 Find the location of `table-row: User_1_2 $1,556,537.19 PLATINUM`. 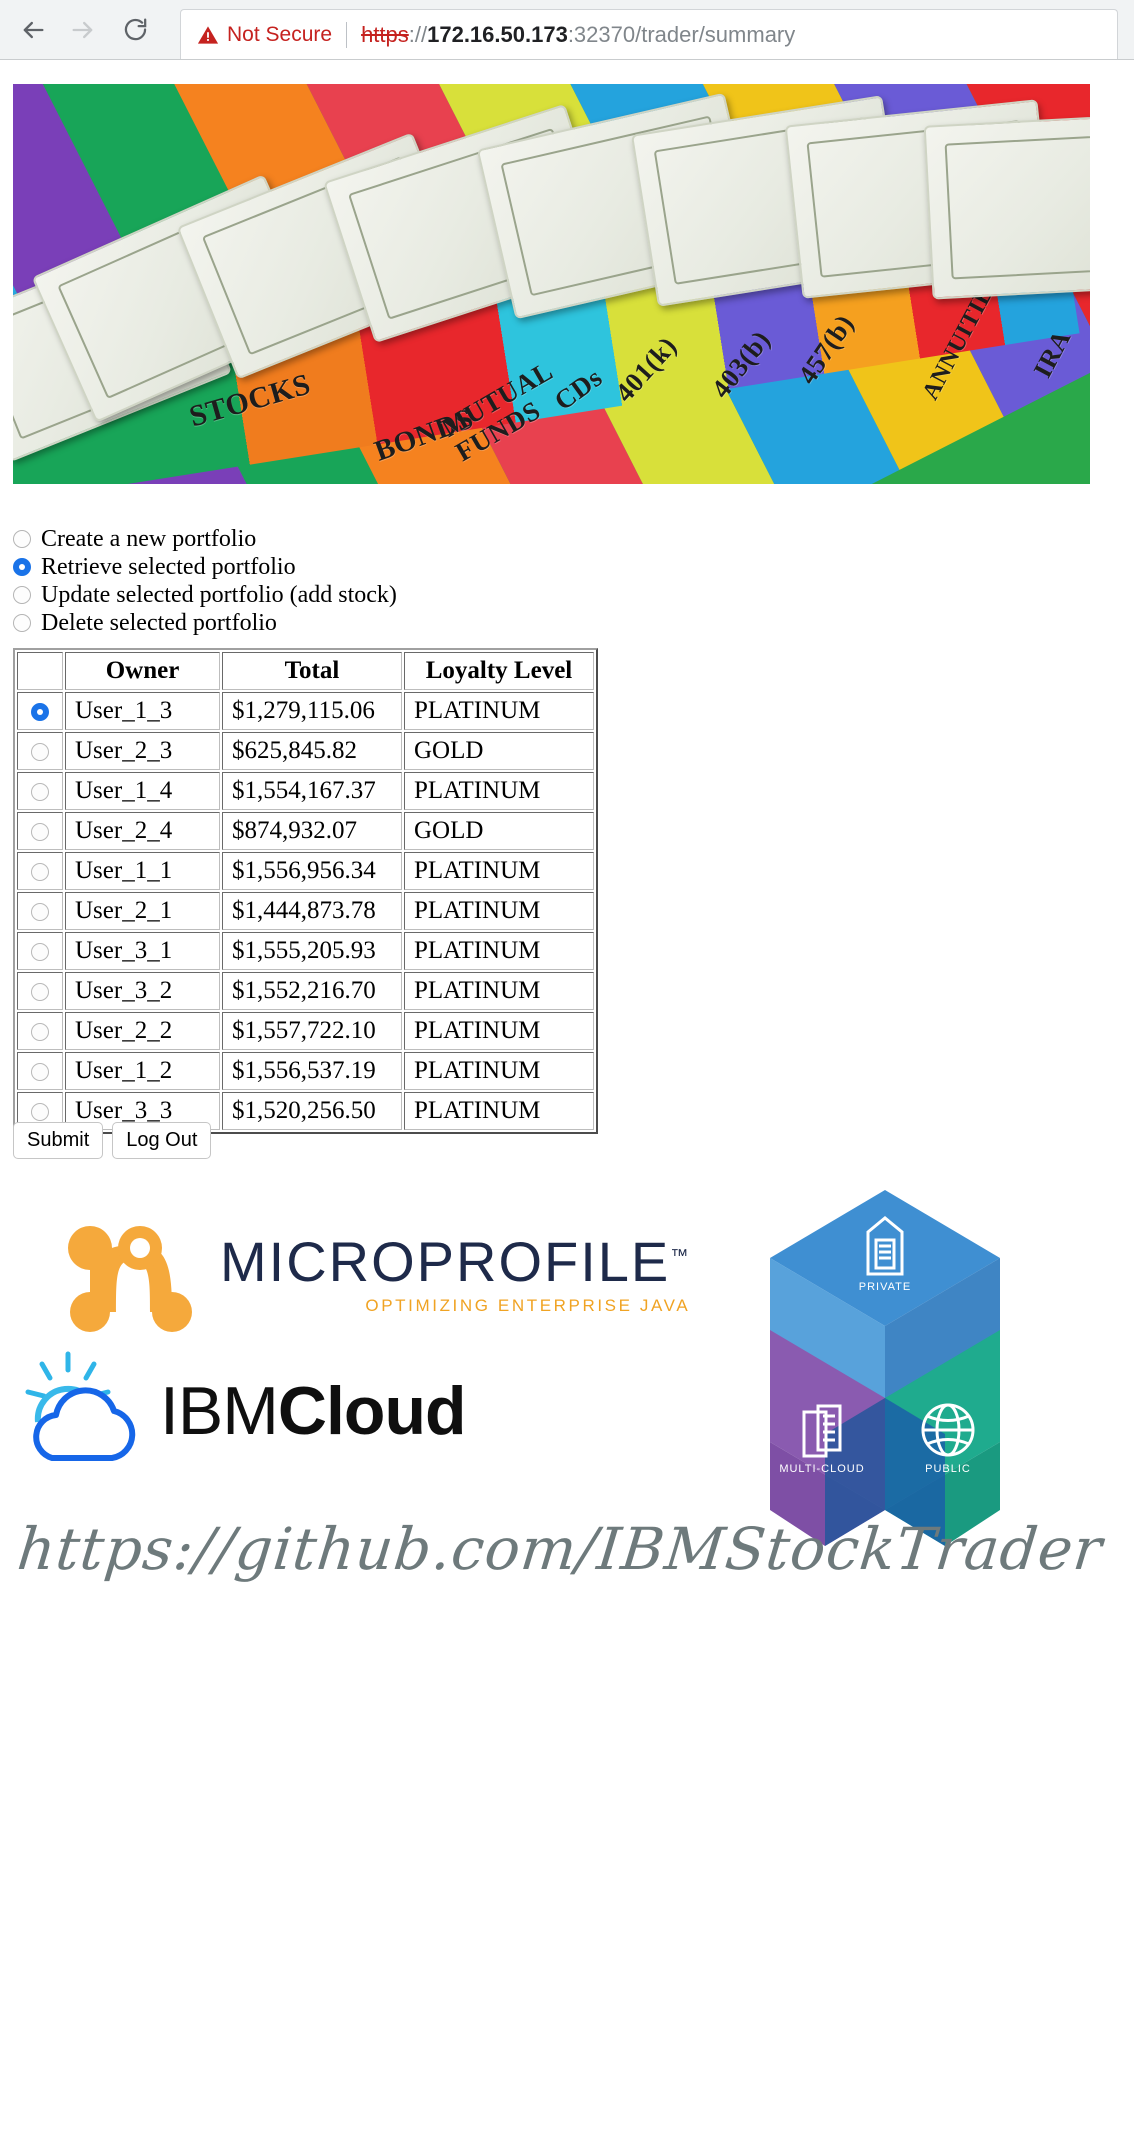

table-row: User_1_2 $1,556,537.19 PLATINUM is located at coordinates (305, 1071).